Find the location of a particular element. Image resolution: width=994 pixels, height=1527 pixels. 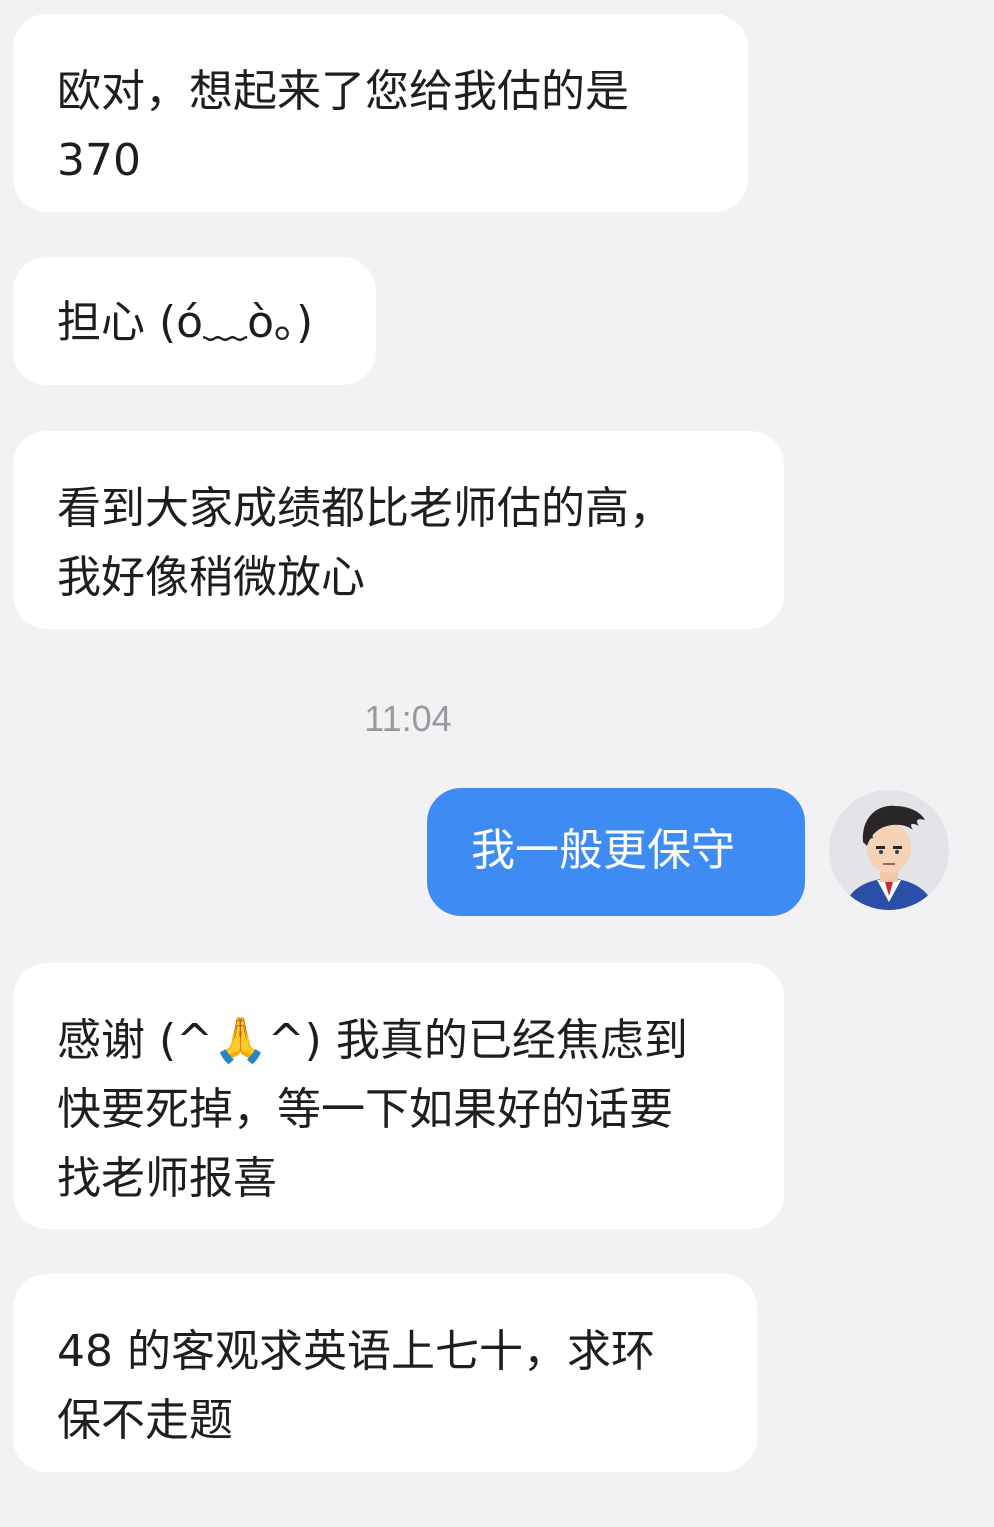

message-bubble-incoming: 欧对，想起来了您给我估的是 370 is located at coordinates (380, 113).